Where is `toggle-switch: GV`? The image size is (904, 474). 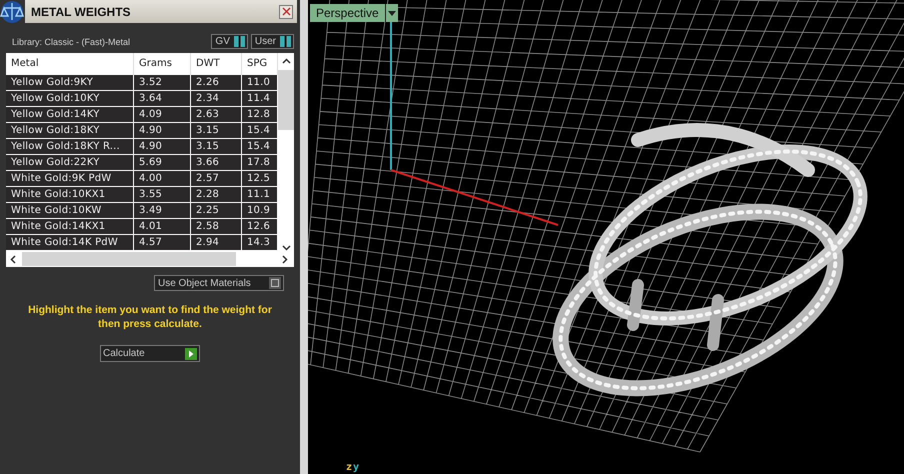 toggle-switch: GV is located at coordinates (229, 41).